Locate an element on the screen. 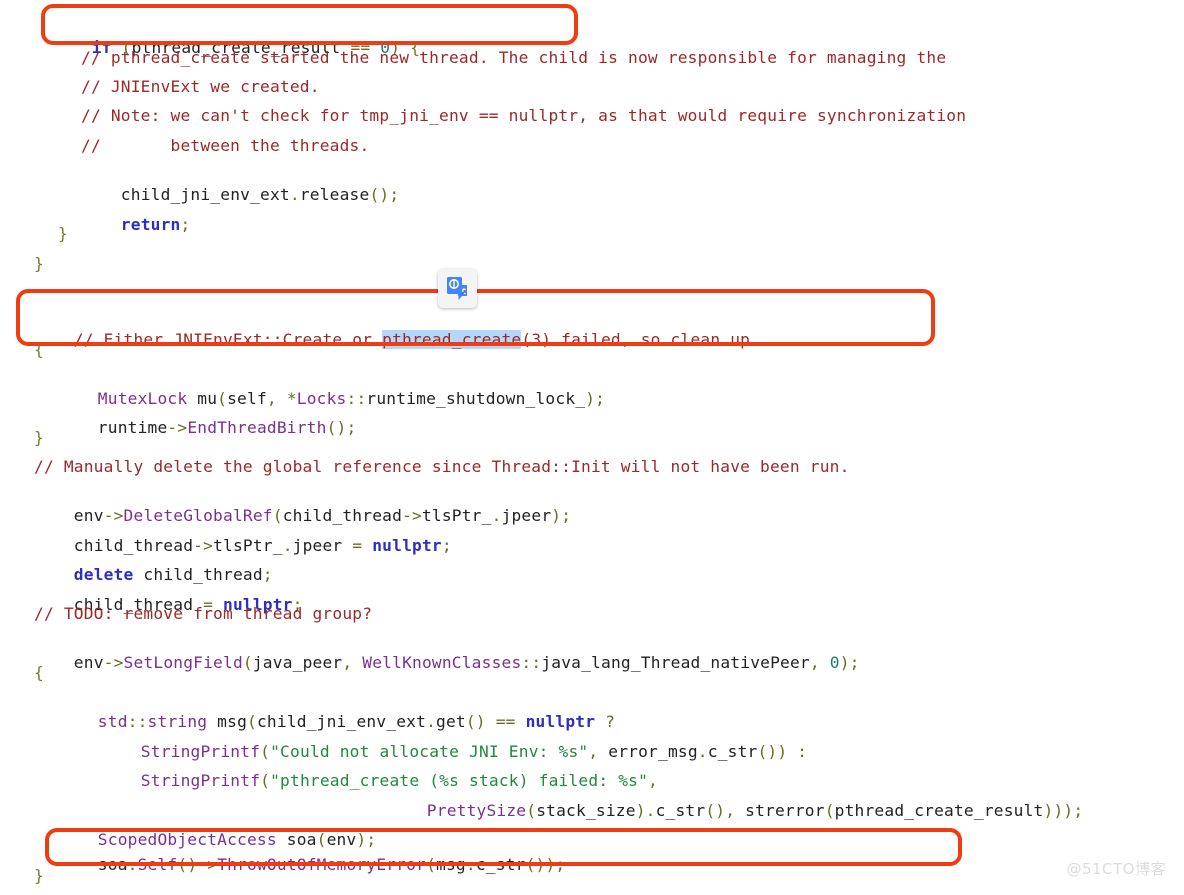 The image size is (1184, 895). token-keyword-return: return is located at coordinates (150, 224).